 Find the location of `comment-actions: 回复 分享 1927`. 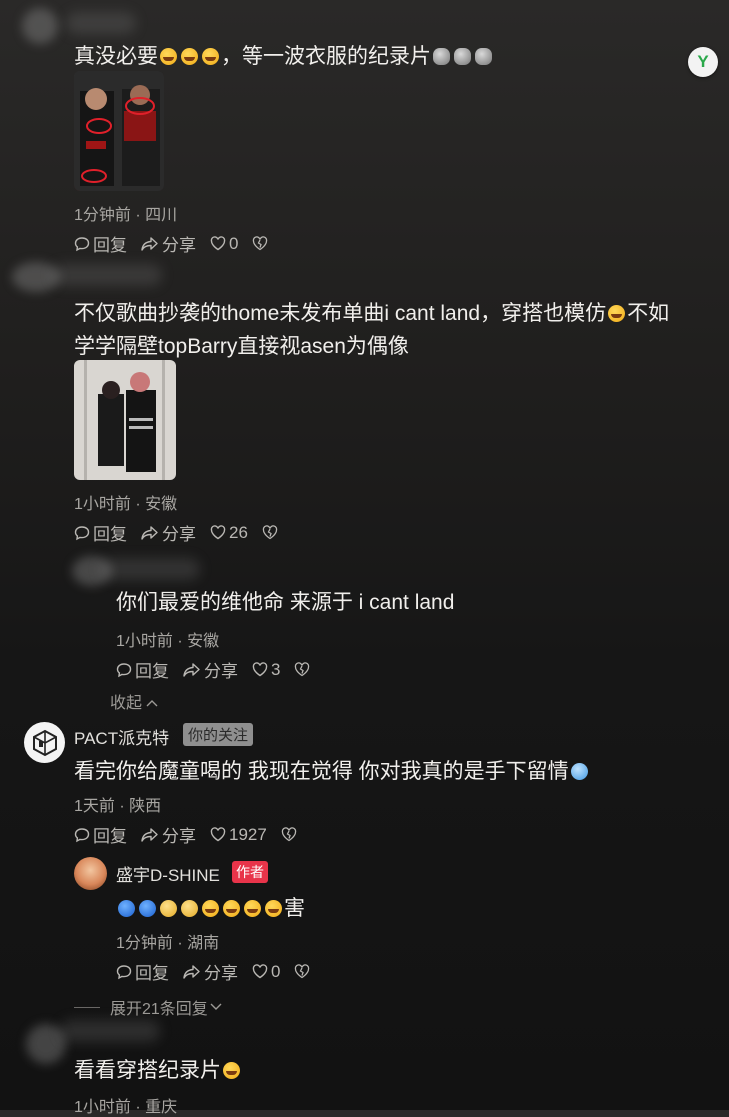

comment-actions: 回复 分享 1927 is located at coordinates (194, 834).